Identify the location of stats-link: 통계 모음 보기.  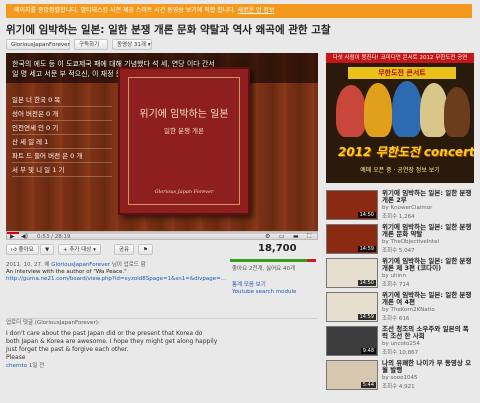
(249, 284).